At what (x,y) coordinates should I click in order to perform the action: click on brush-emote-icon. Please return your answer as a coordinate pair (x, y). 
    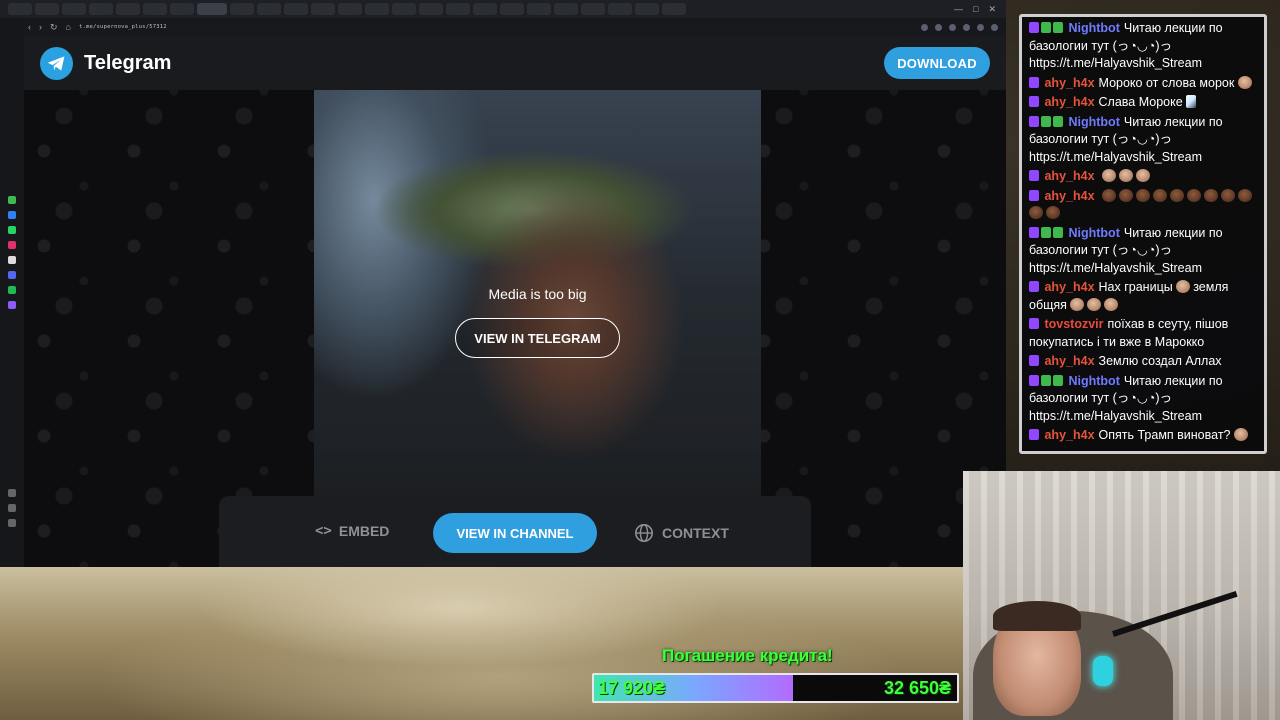
    Looking at the image, I should click on (1191, 101).